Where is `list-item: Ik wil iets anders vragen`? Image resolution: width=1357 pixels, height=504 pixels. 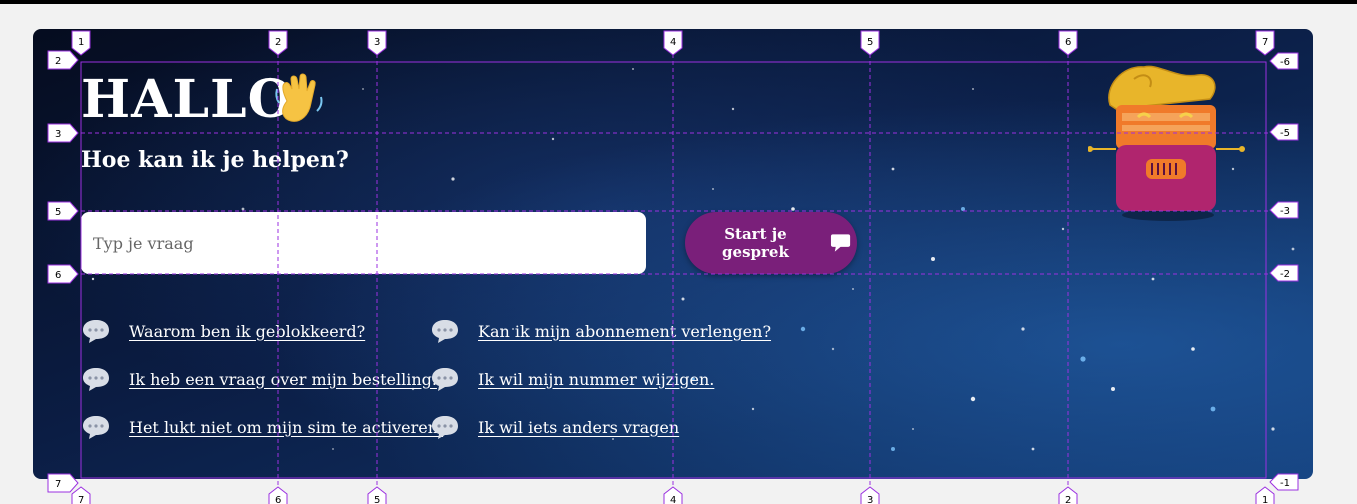
list-item: Ik wil iets anders vragen is located at coordinates (600, 427).